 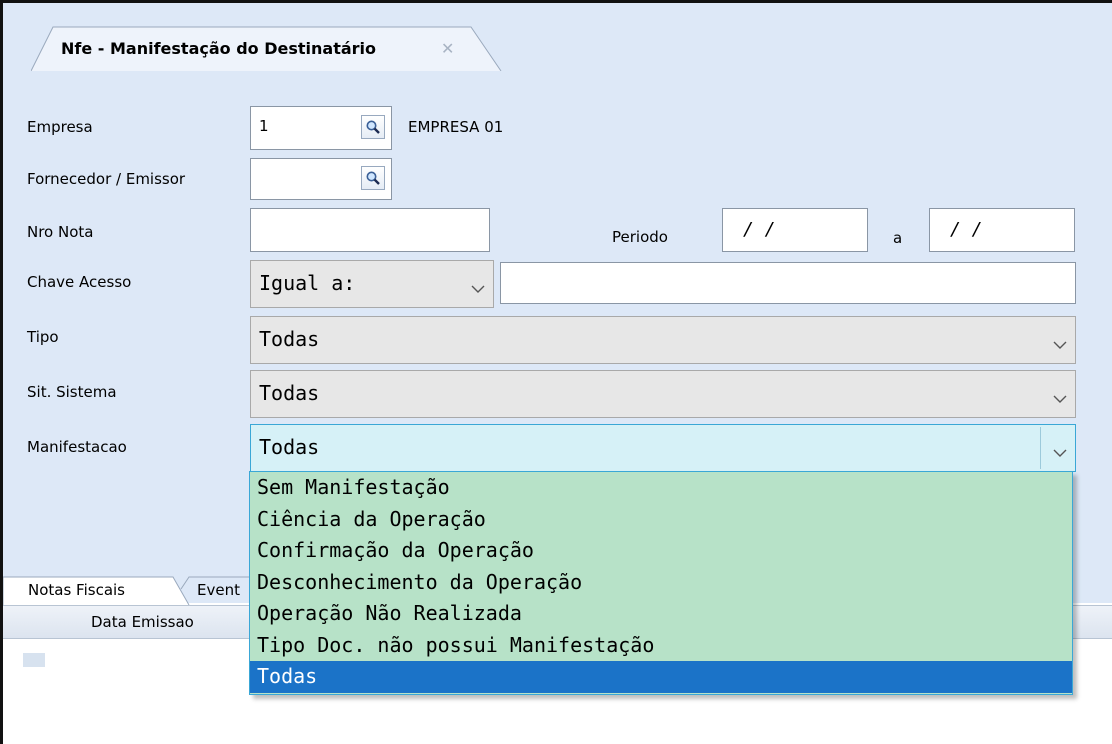 I want to click on dropdown-option: Desconhecimento da Operação, so click(x=661, y=583).